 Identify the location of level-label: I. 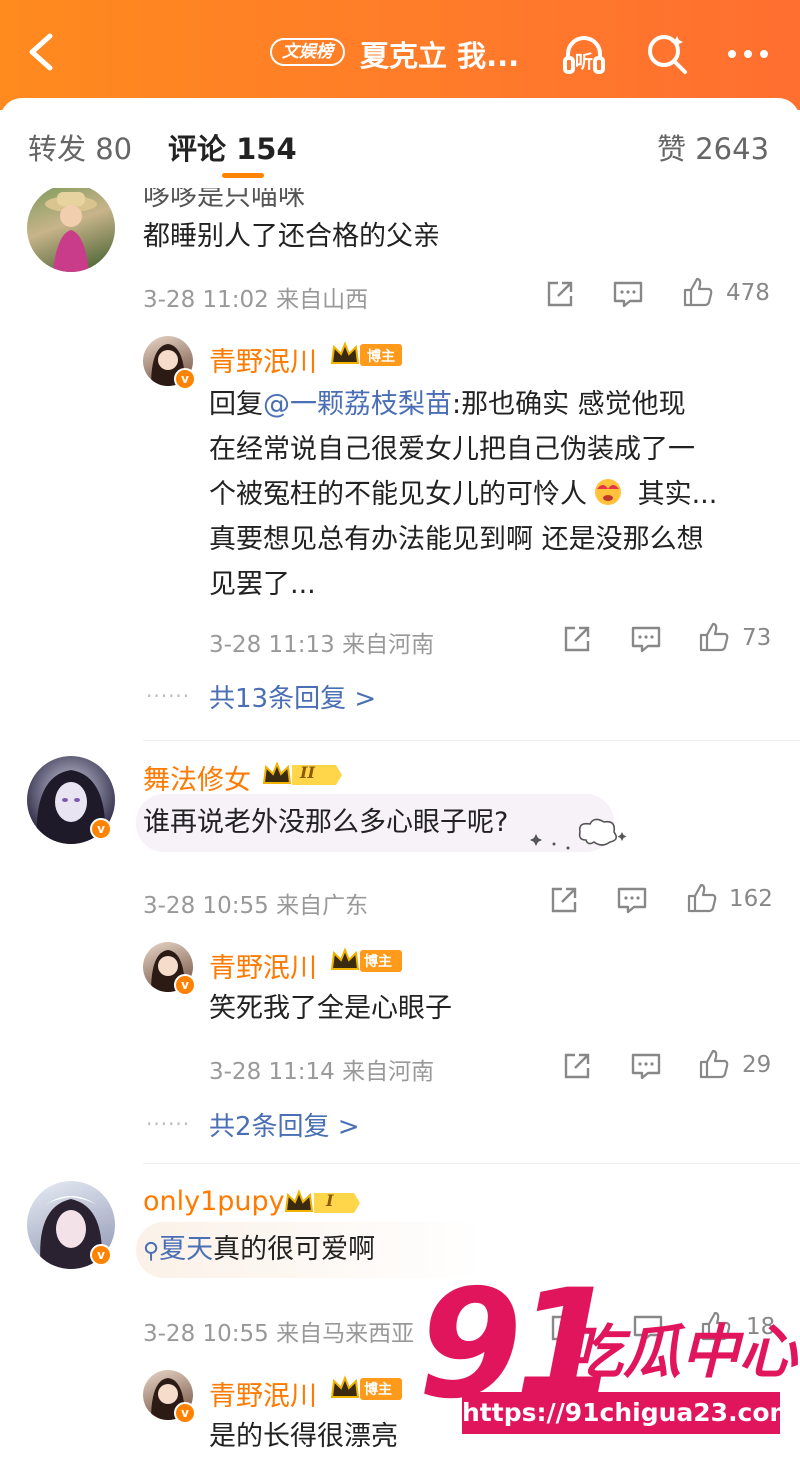
(330, 1200).